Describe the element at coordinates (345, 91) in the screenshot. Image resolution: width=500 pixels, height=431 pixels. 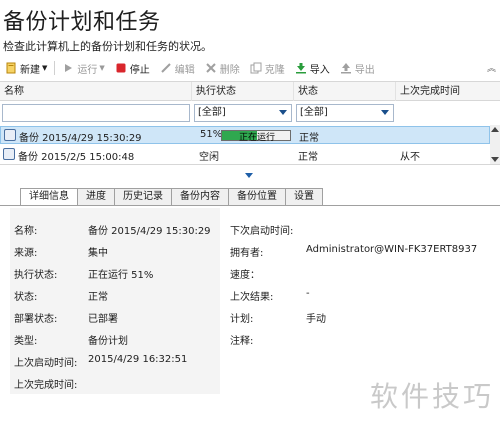
I see `column-header-status: 状态` at that location.